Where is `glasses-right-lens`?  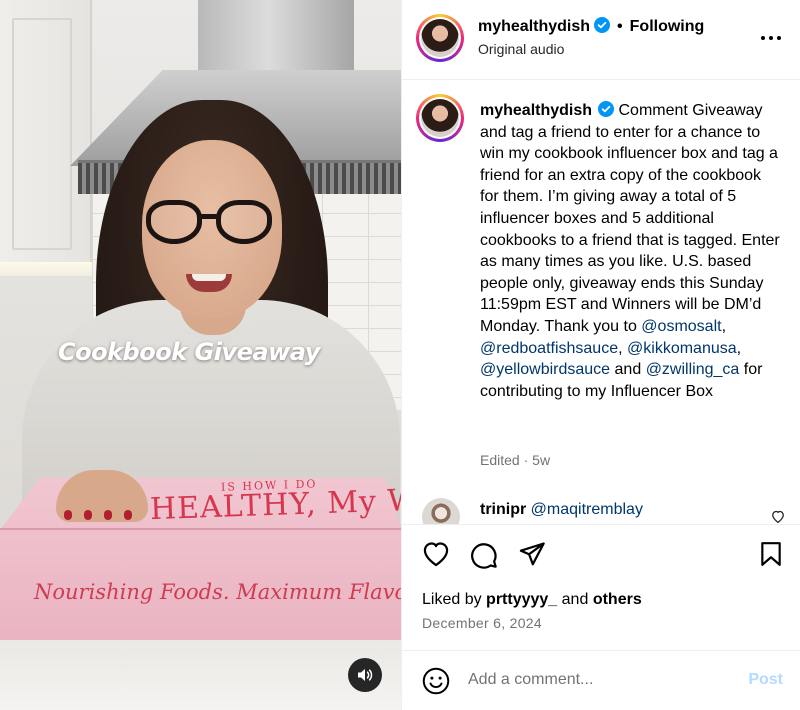 glasses-right-lens is located at coordinates (244, 222).